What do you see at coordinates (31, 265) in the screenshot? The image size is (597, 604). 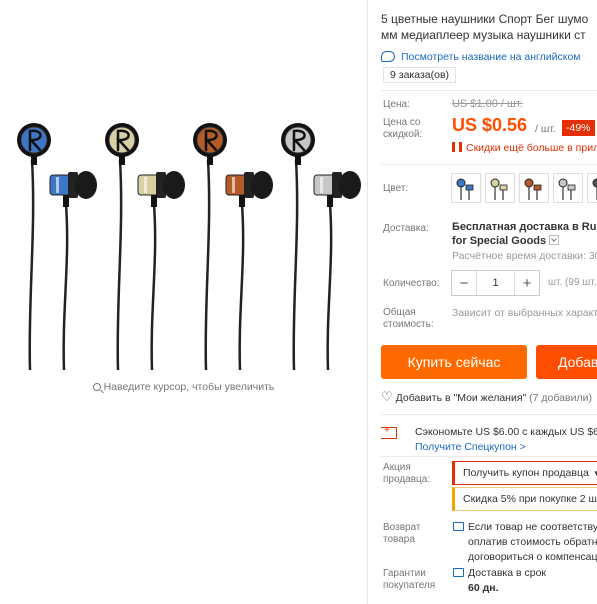 I see `earphone-1-cable-left` at bounding box center [31, 265].